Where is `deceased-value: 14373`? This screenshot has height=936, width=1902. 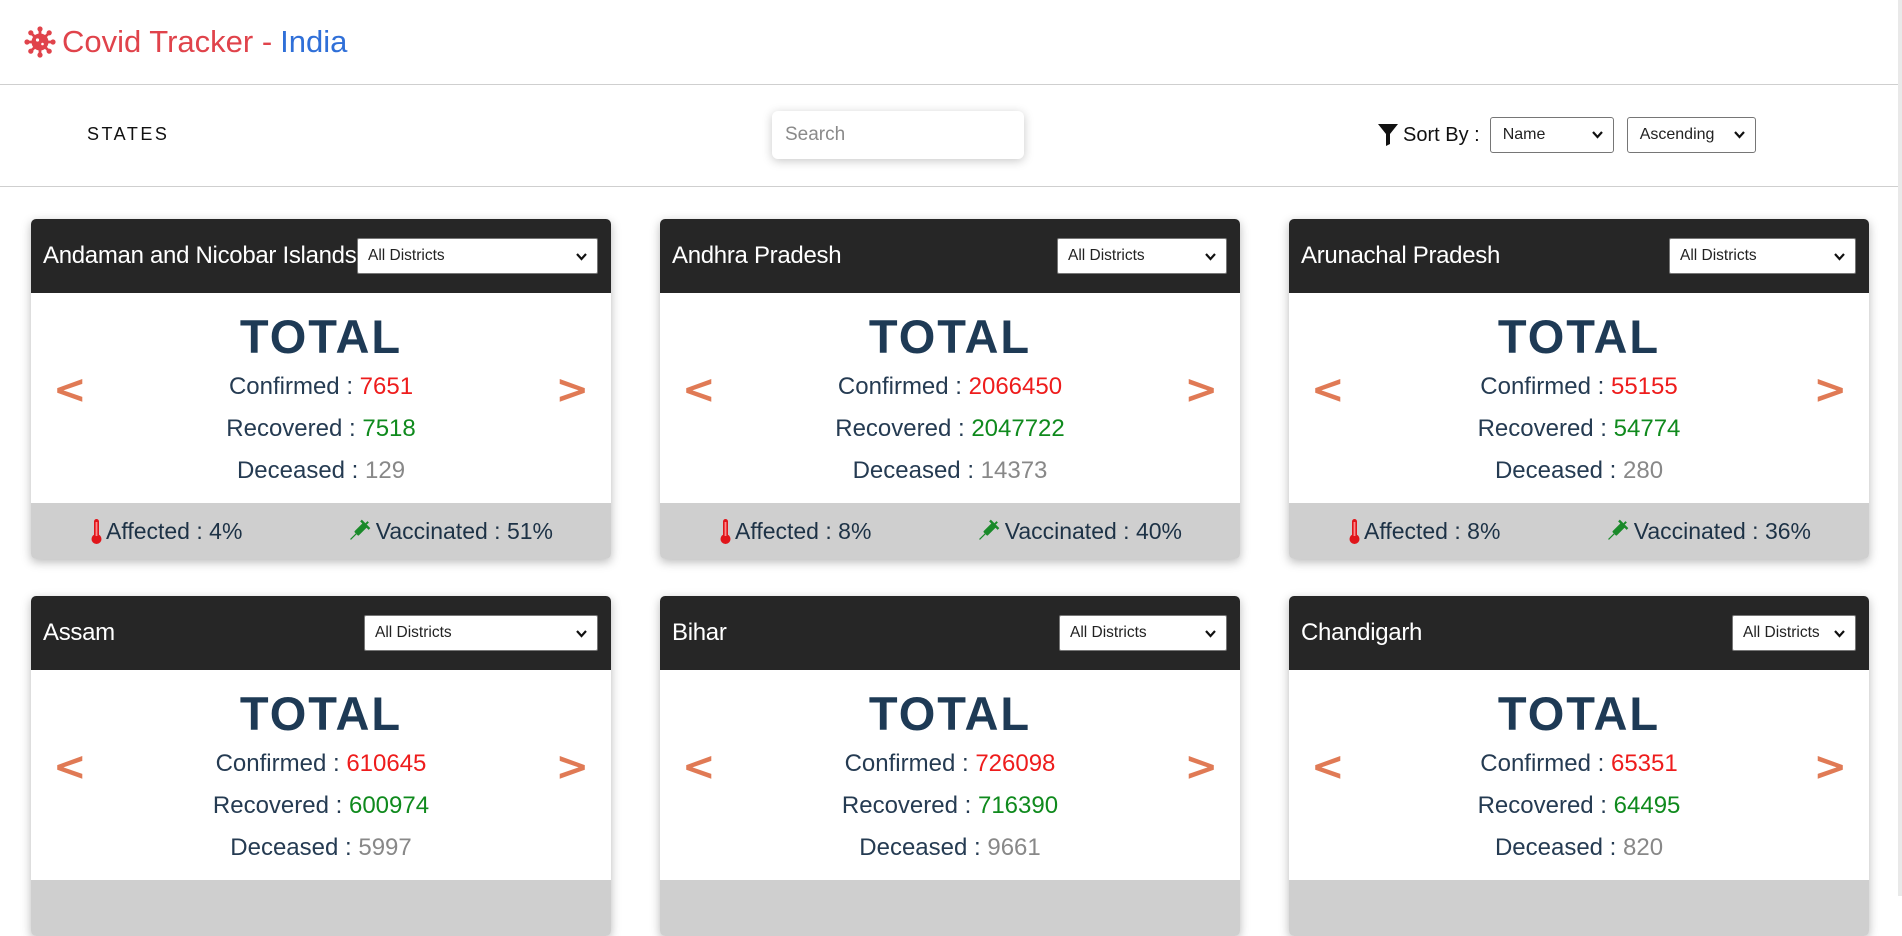 deceased-value: 14373 is located at coordinates (1014, 470).